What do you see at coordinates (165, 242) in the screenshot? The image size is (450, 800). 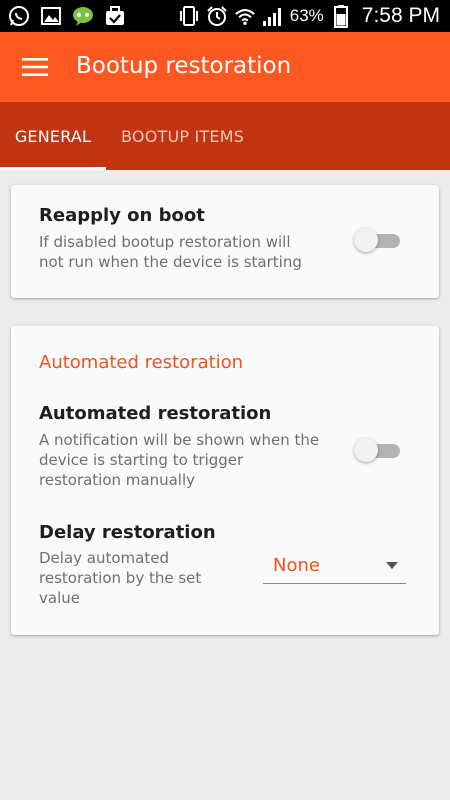 I see `reapply-desc-line1: If disabled bootup restoration will` at bounding box center [165, 242].